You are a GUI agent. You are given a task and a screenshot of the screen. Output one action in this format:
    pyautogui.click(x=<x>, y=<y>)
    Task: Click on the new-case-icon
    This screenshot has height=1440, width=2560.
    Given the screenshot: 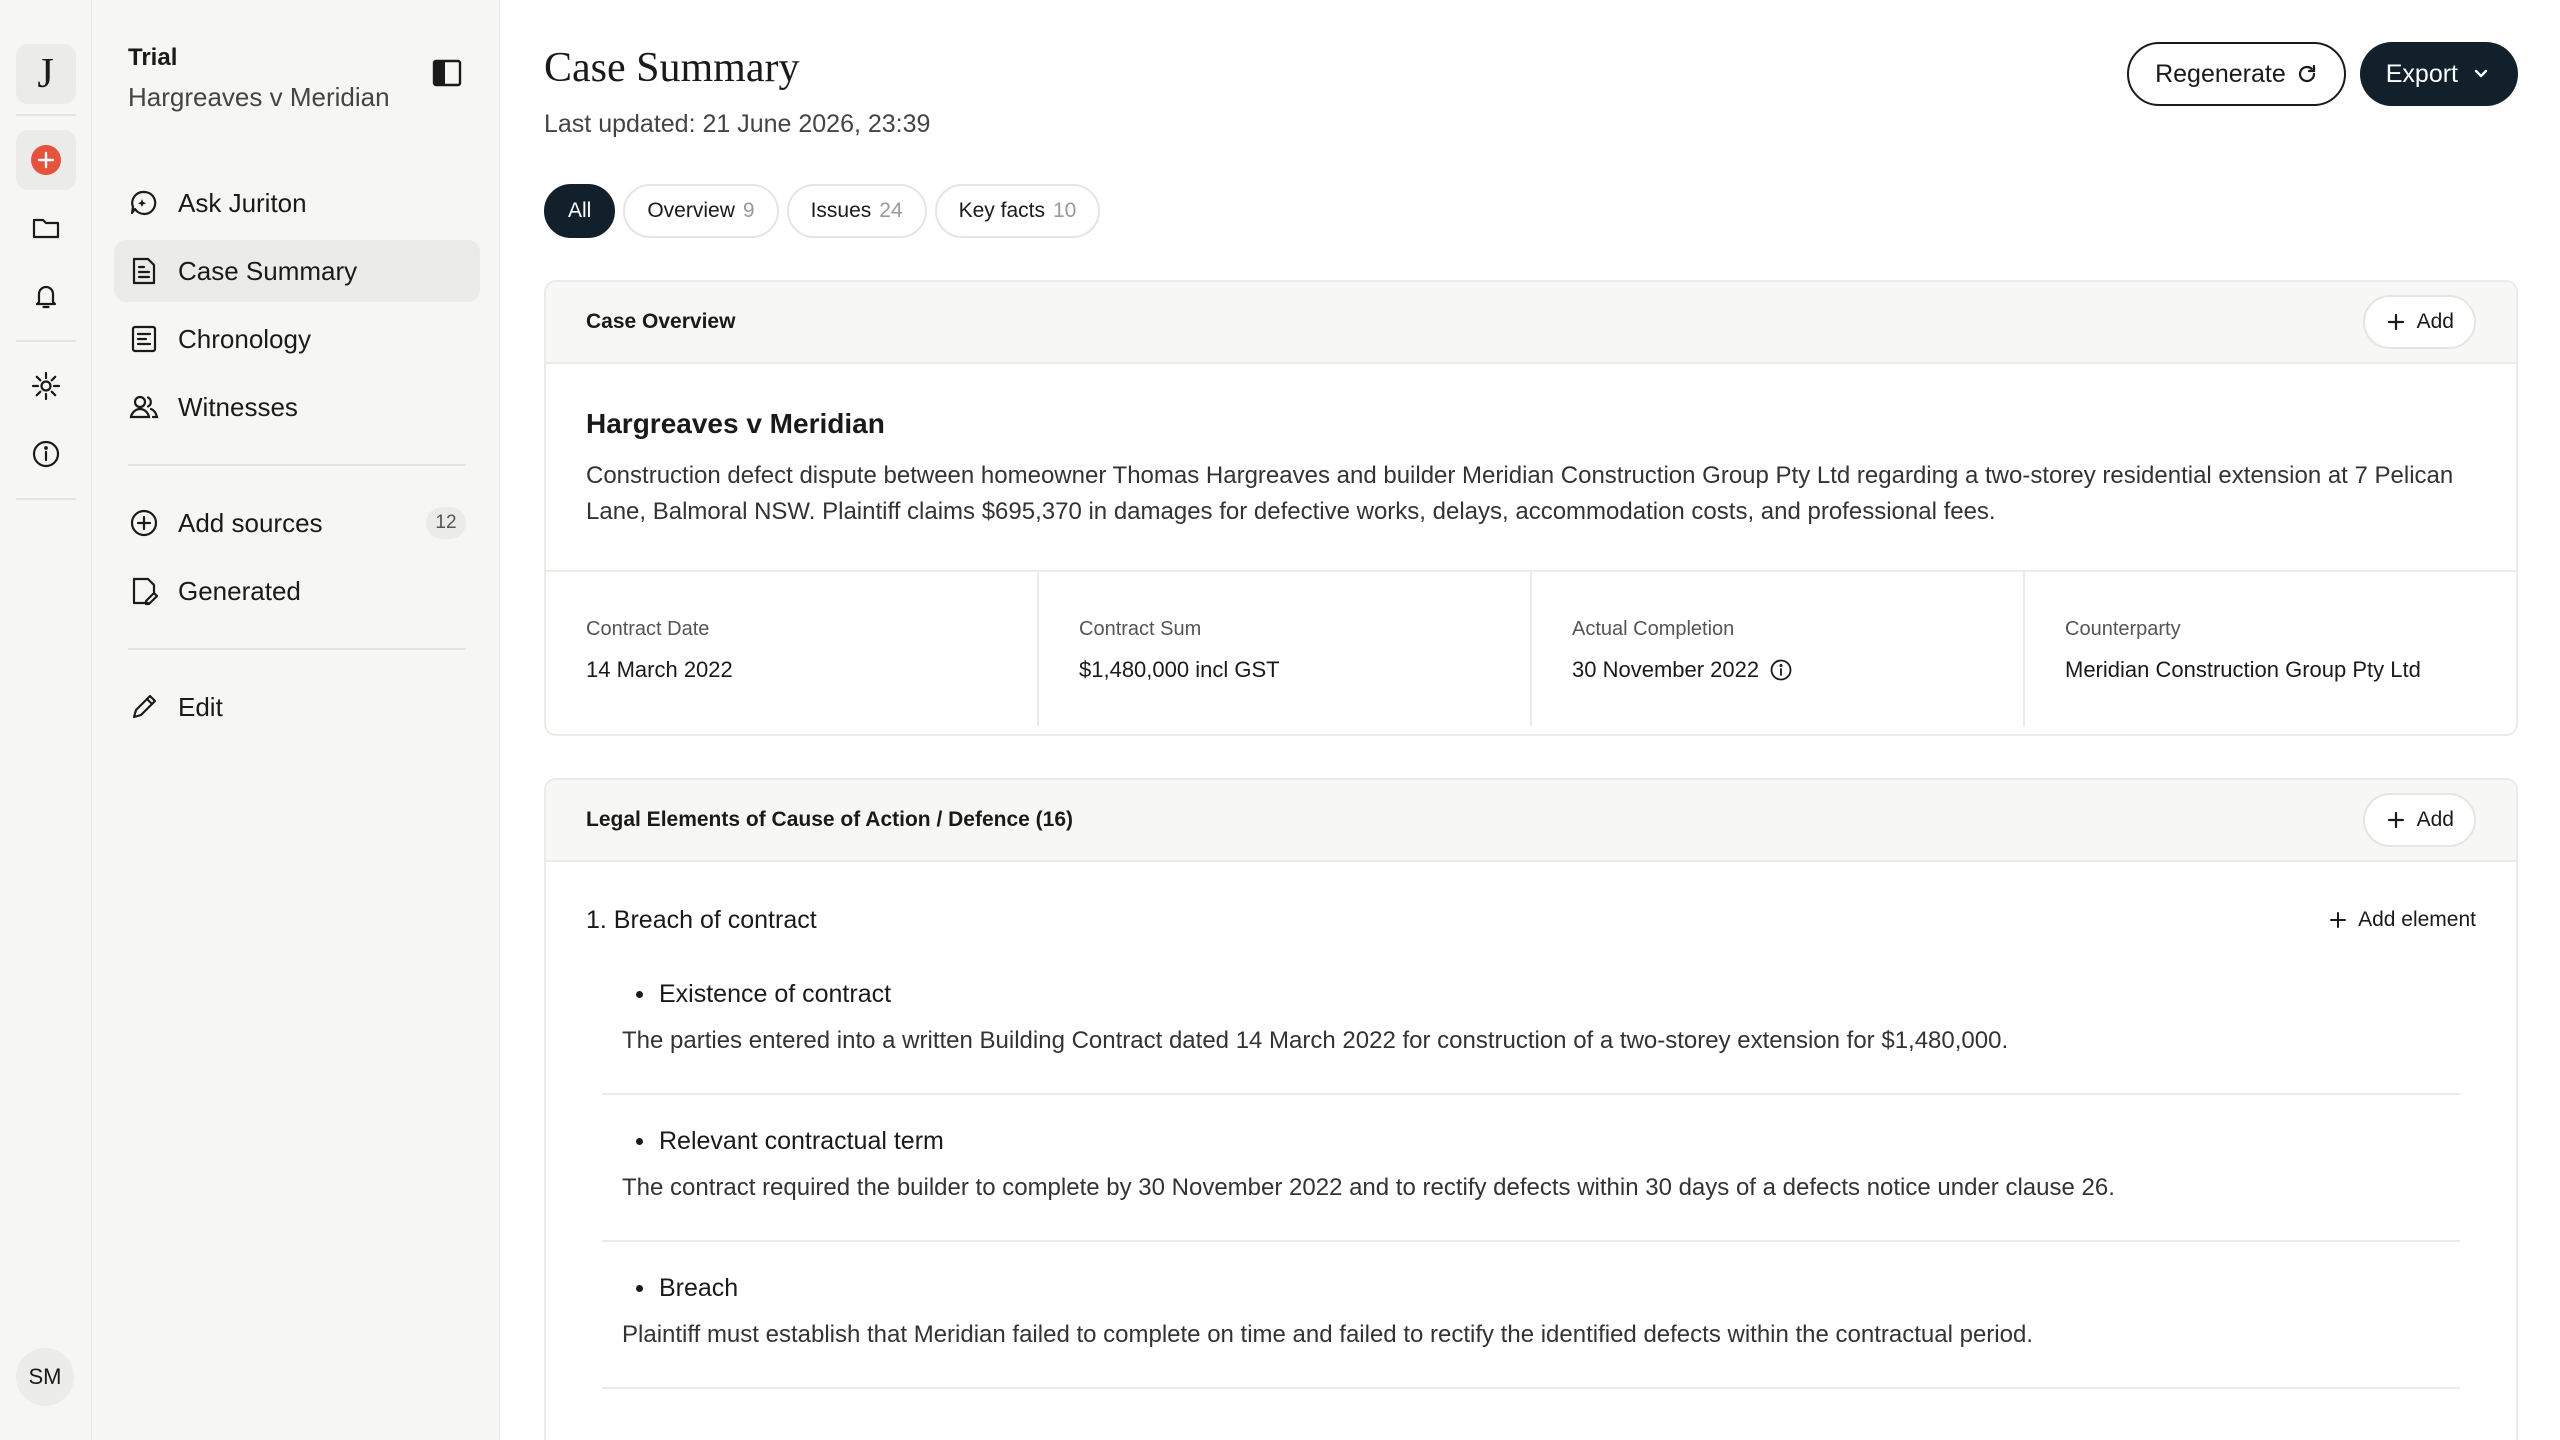 What is the action you would take?
    pyautogui.click(x=45, y=160)
    